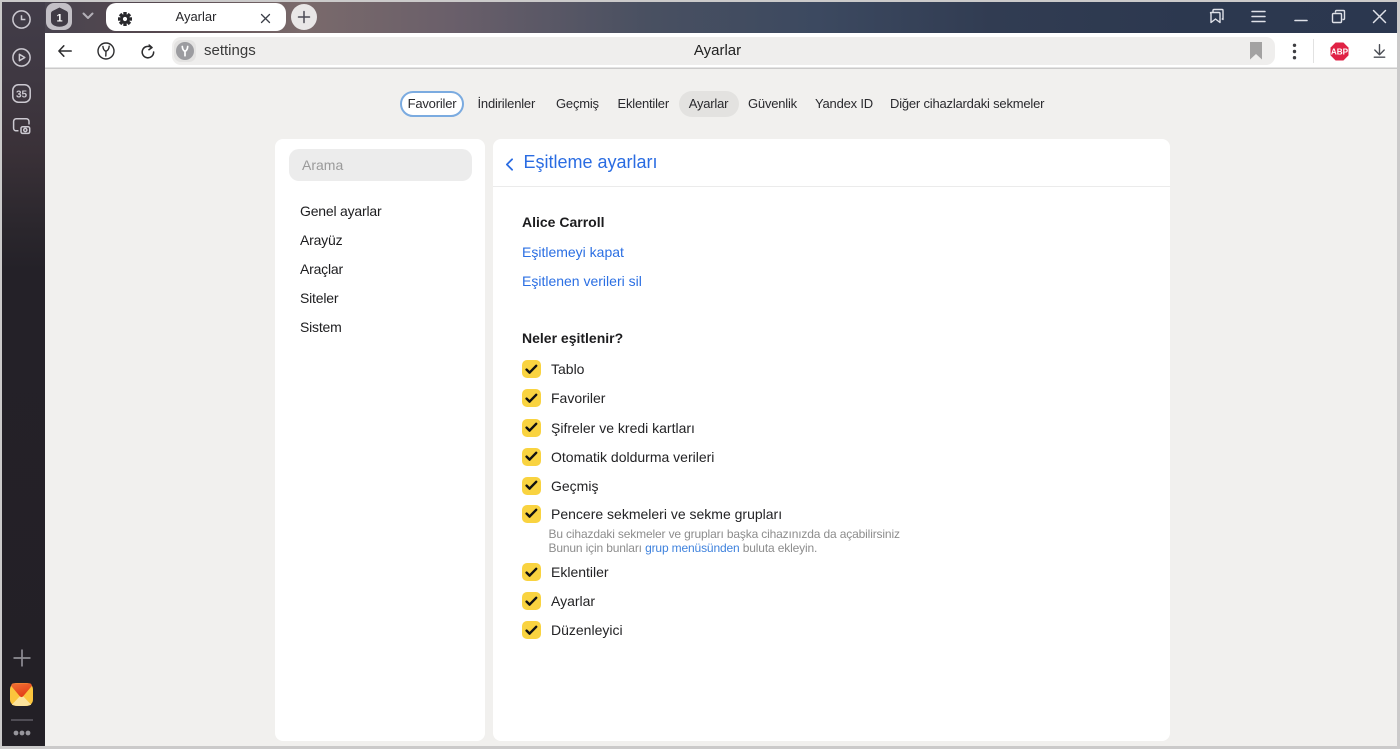 Image resolution: width=1400 pixels, height=749 pixels. I want to click on svg-text: 35, so click(22, 94).